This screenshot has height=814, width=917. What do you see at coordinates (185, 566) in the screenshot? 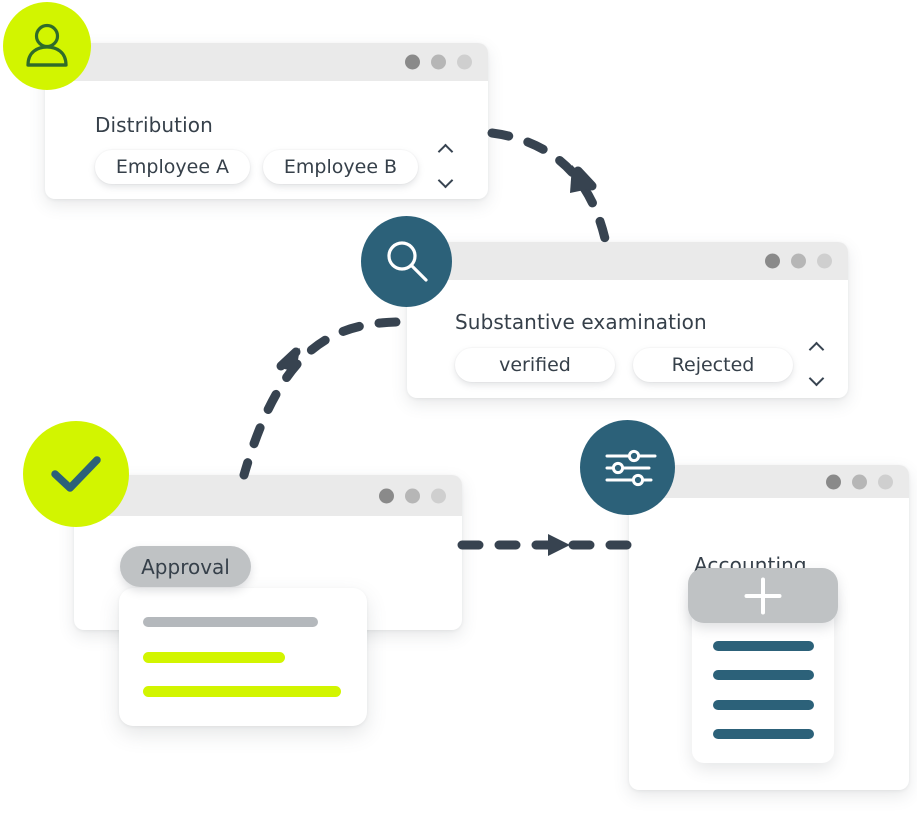
I see `approval-tag: Approval` at bounding box center [185, 566].